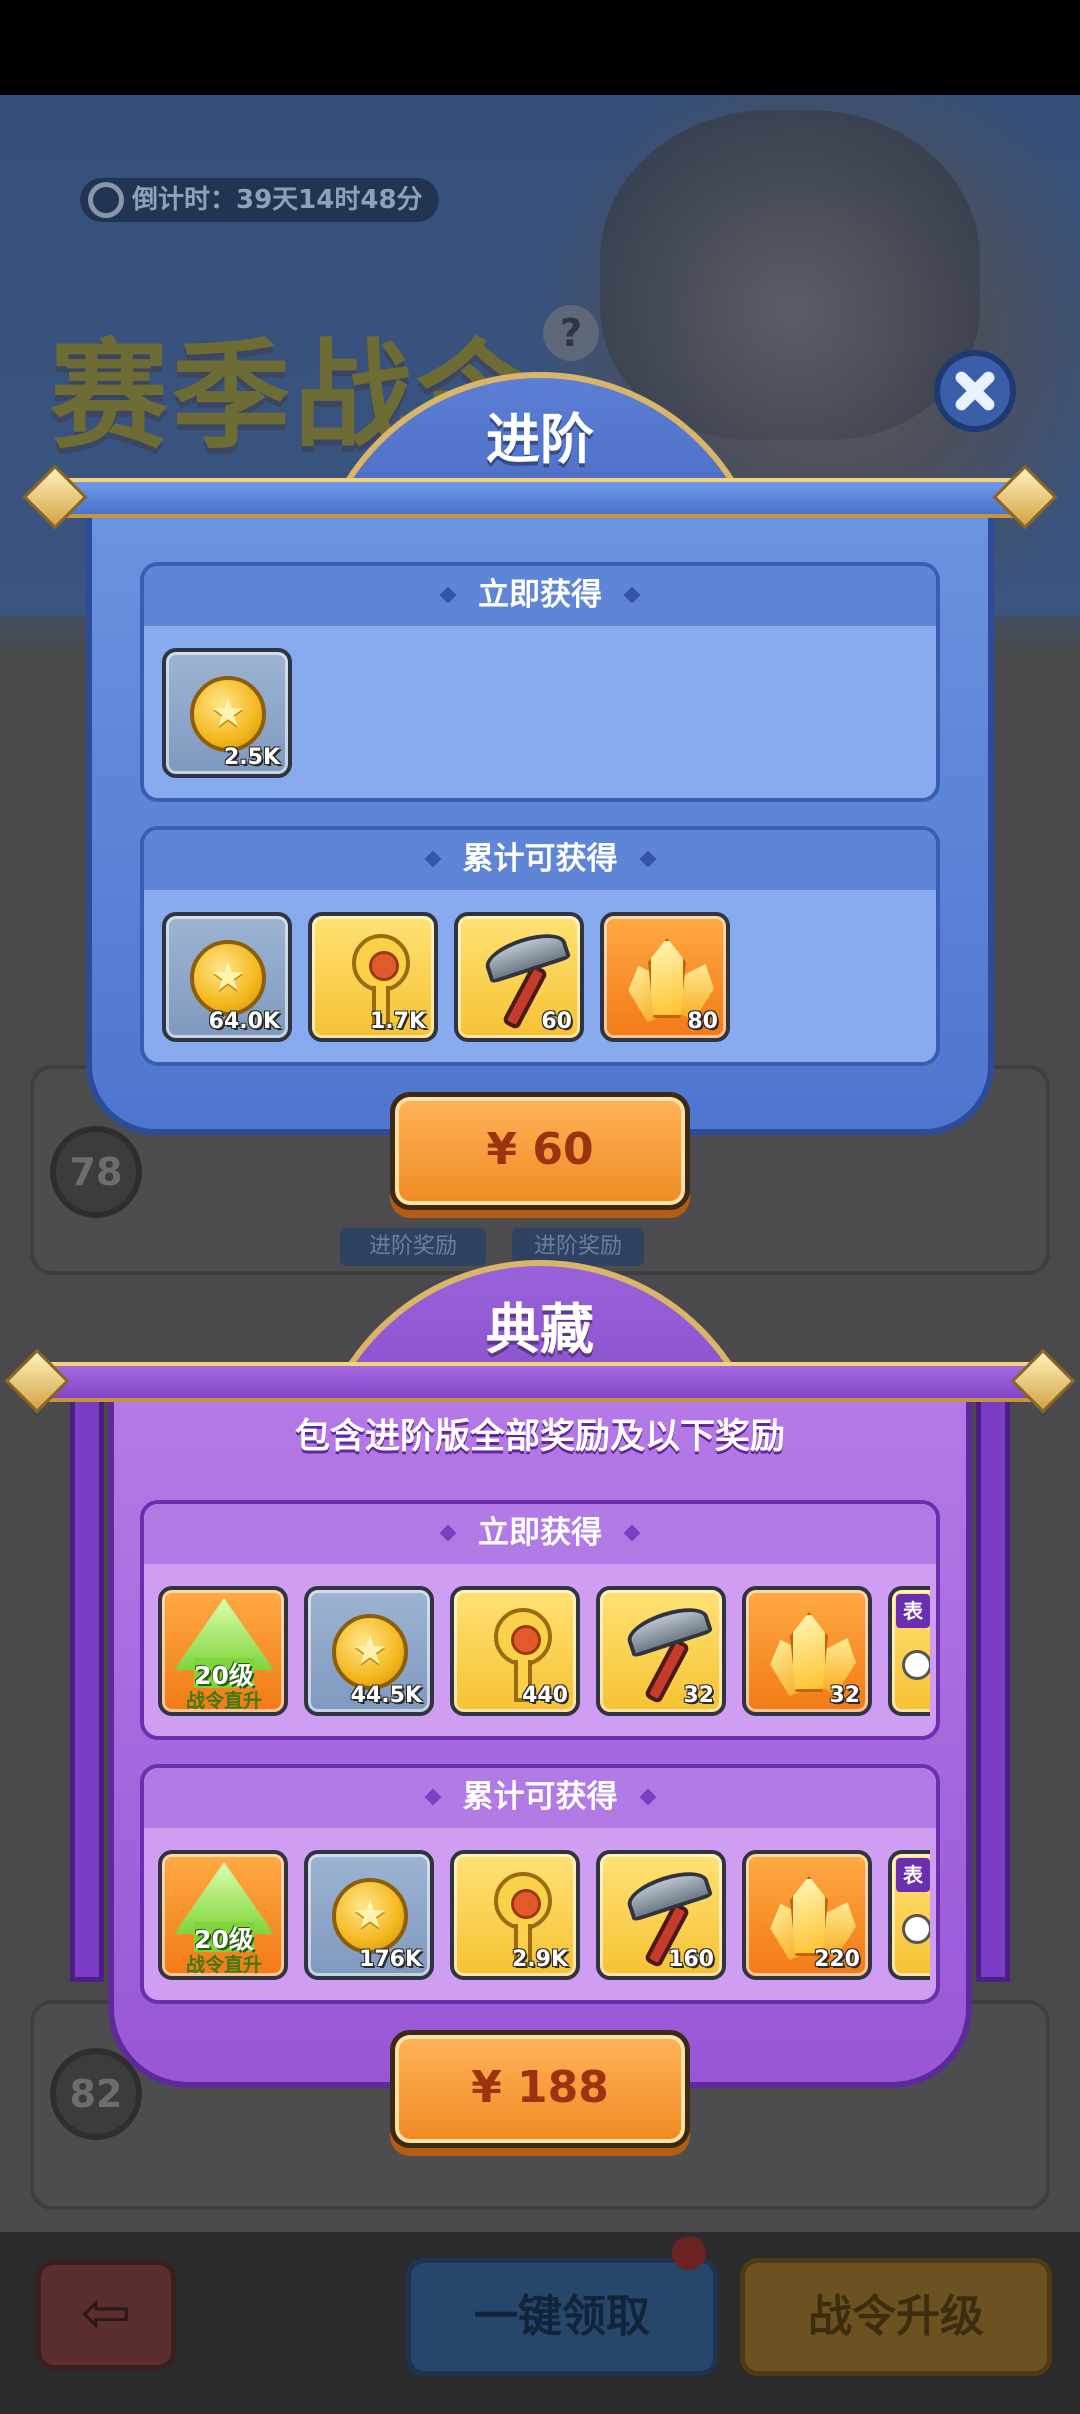 This screenshot has width=1080, height=2414. Describe the element at coordinates (689, 2253) in the screenshot. I see `notification-dot` at that location.